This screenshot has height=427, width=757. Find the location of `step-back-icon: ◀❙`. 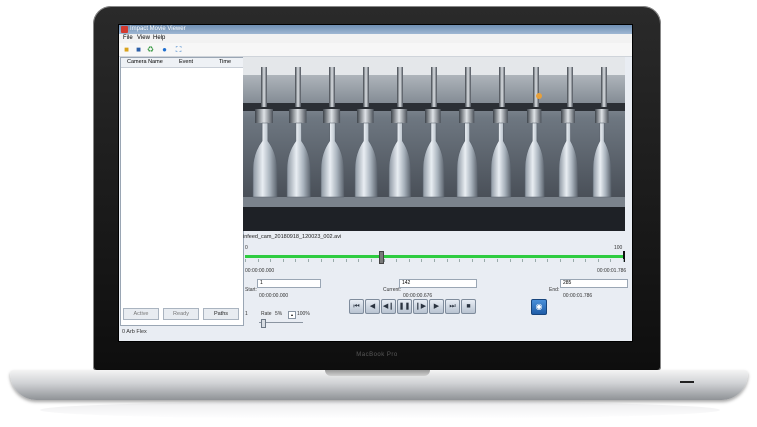

step-back-icon: ◀❙ is located at coordinates (388, 306).